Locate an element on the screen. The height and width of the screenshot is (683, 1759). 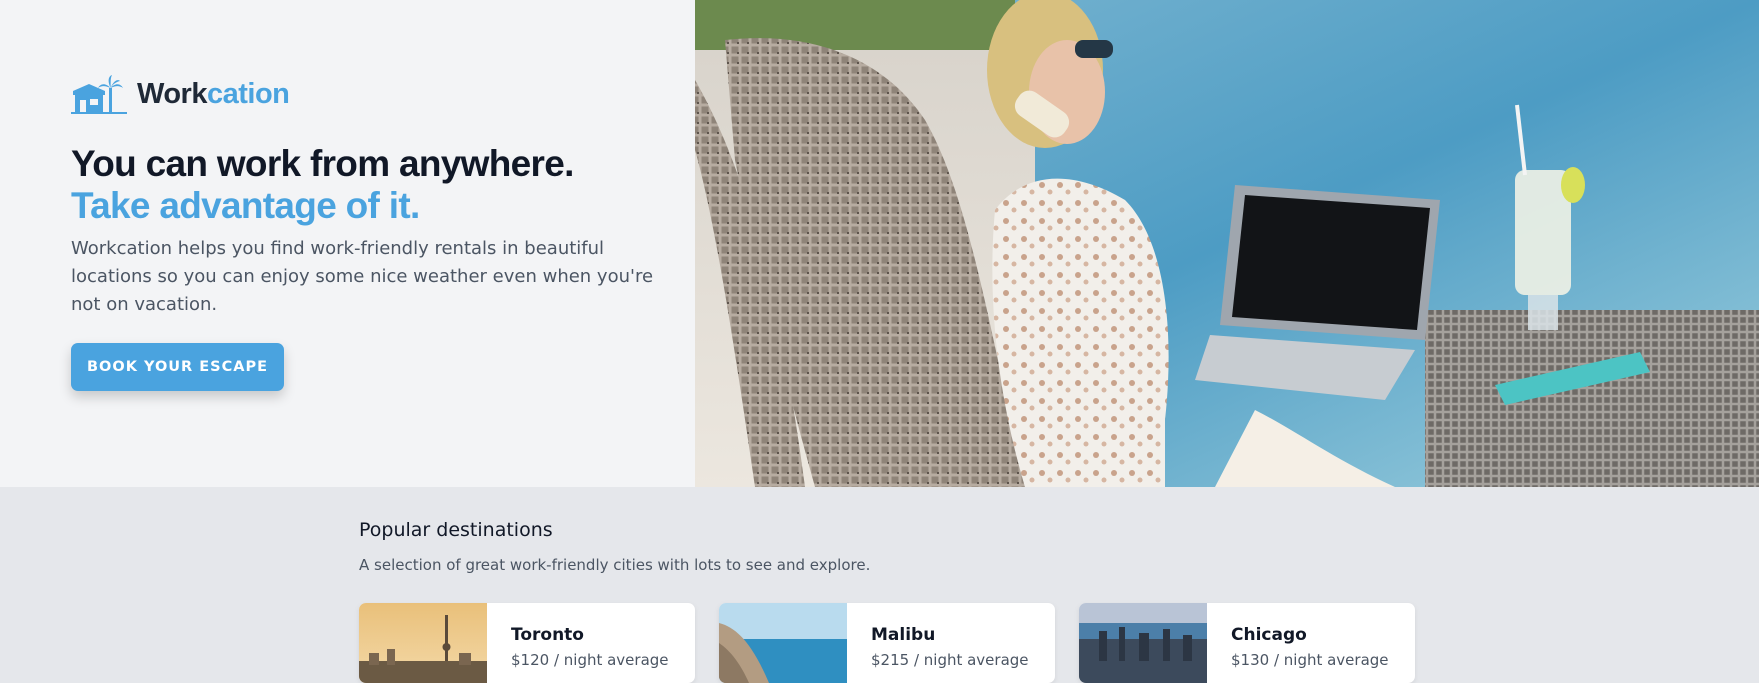
card-price: $215 / night average is located at coordinates (950, 660).